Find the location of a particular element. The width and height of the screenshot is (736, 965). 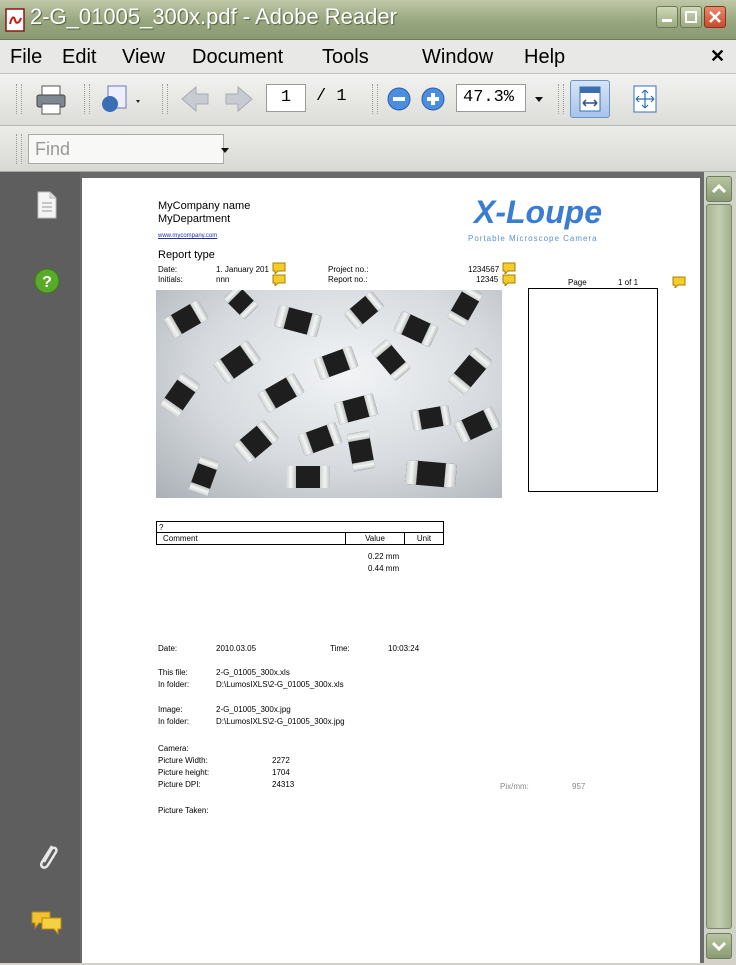

chevron-down-icon is located at coordinates (719, 946).